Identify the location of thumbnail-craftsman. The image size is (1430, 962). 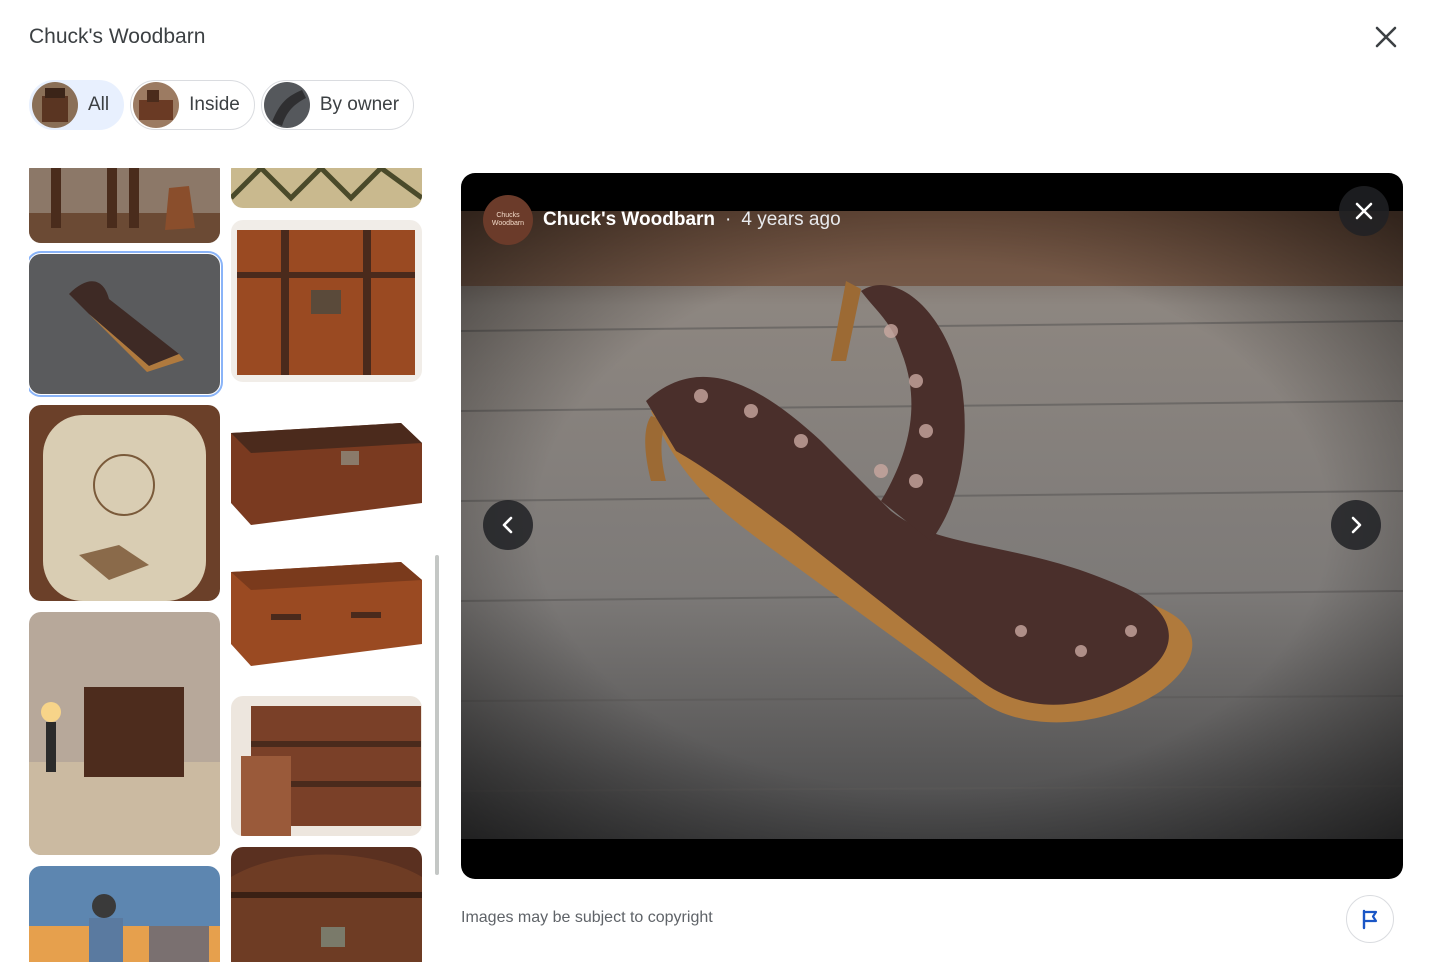
(124, 914).